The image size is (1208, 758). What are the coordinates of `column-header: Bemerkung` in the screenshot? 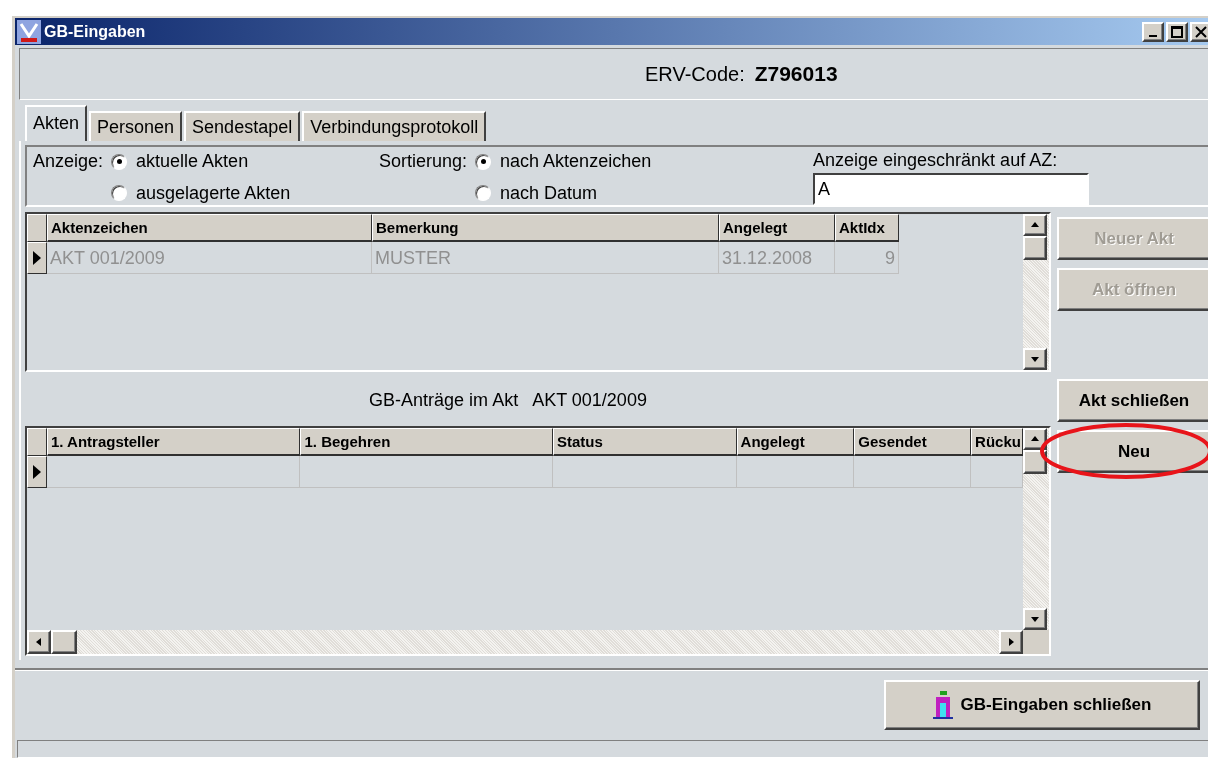 It's located at (545, 228).